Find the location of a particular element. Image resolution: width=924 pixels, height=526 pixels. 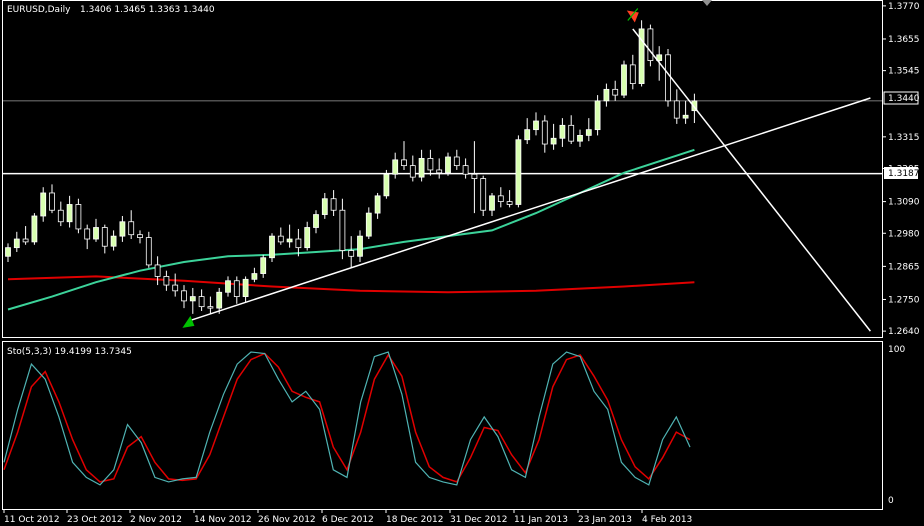

price-tick-label: 1.3545 is located at coordinates (904, 72).